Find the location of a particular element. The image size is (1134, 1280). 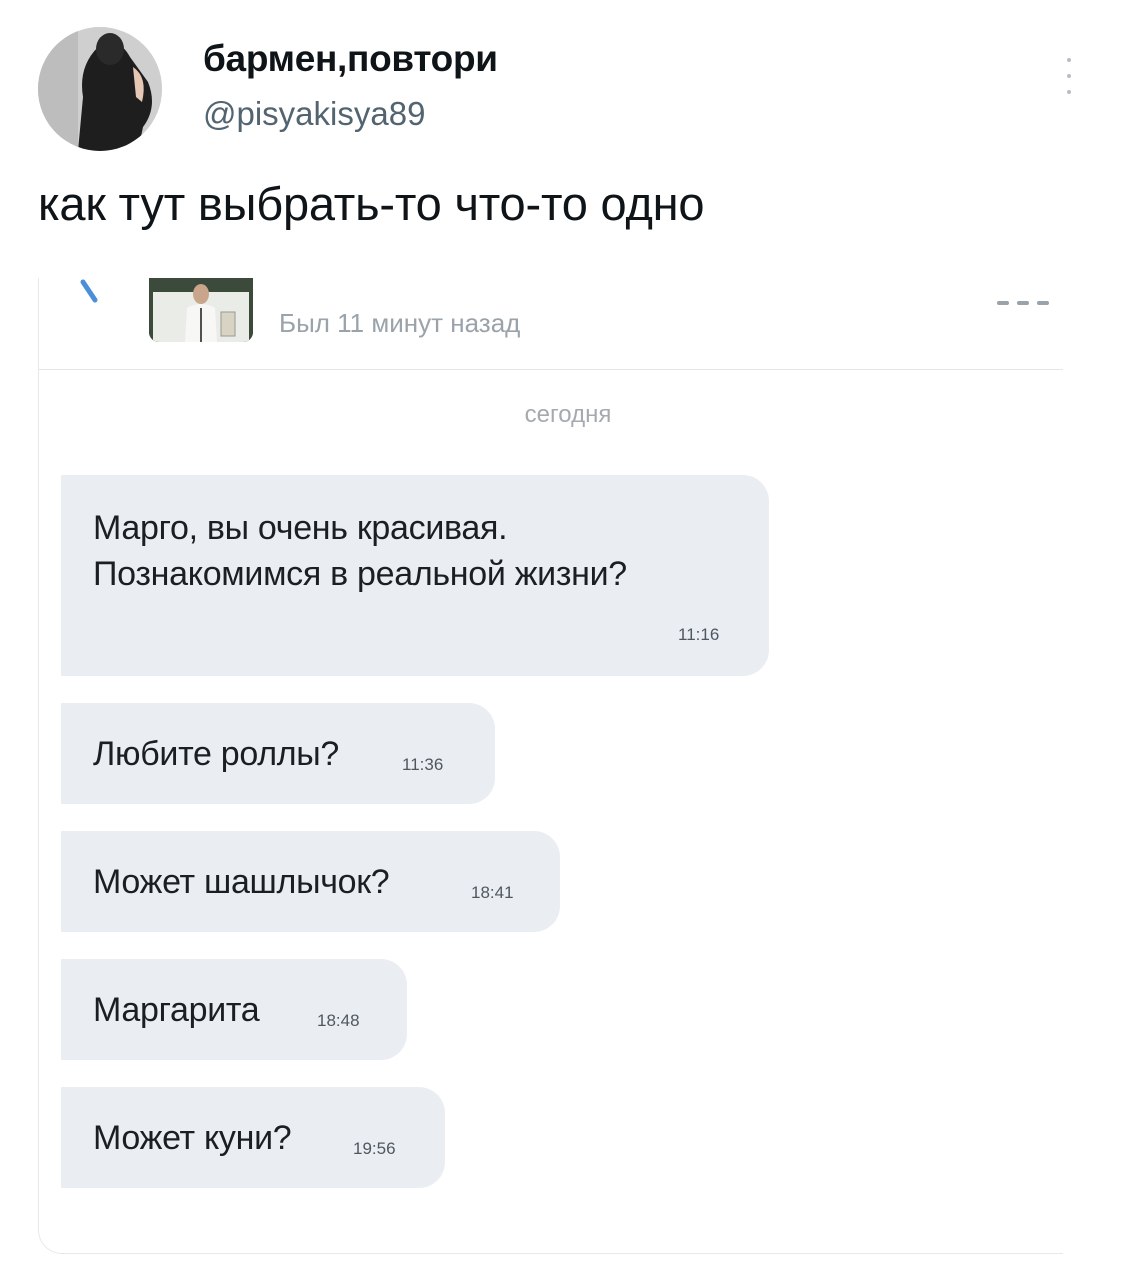

back-arrow-icon is located at coordinates (89, 291).